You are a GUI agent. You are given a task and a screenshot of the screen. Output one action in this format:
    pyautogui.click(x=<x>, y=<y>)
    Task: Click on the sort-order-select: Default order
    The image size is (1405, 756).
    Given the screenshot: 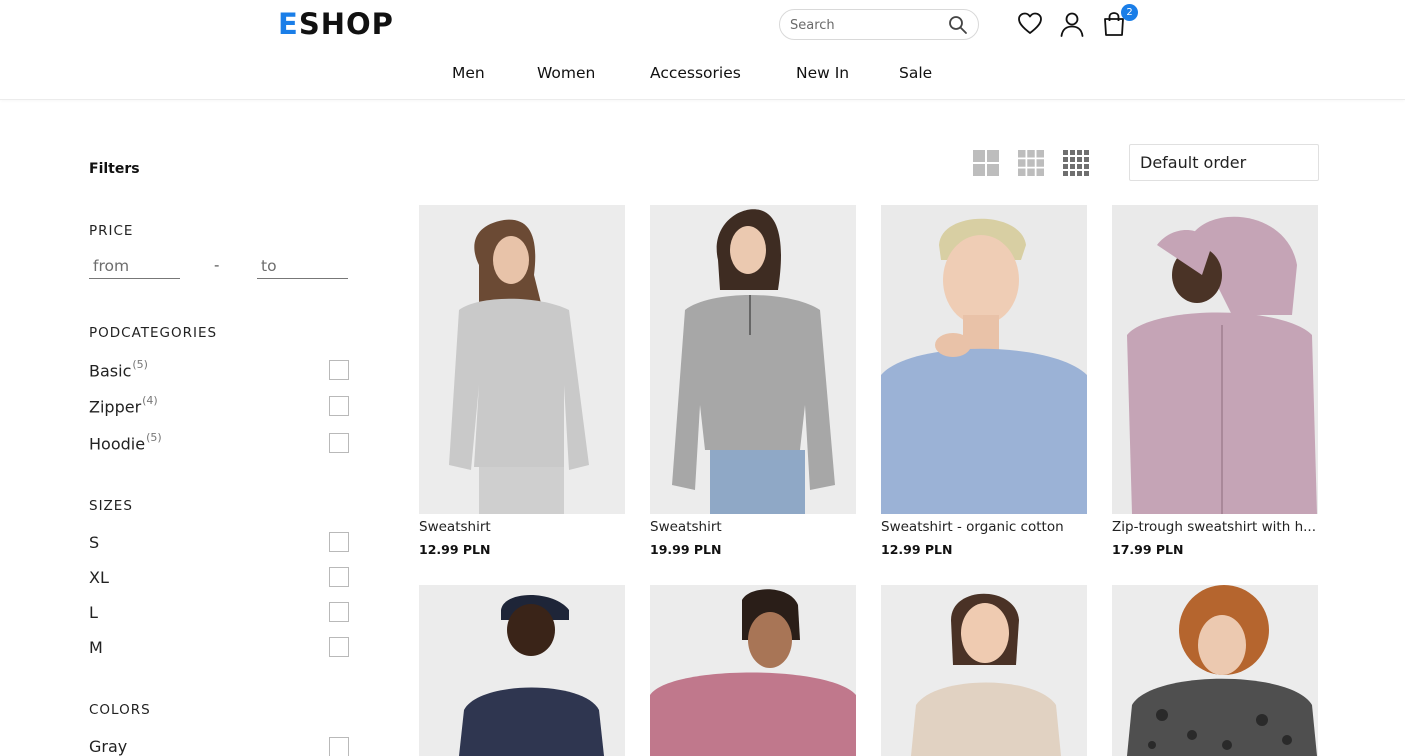 What is the action you would take?
    pyautogui.click(x=1224, y=162)
    